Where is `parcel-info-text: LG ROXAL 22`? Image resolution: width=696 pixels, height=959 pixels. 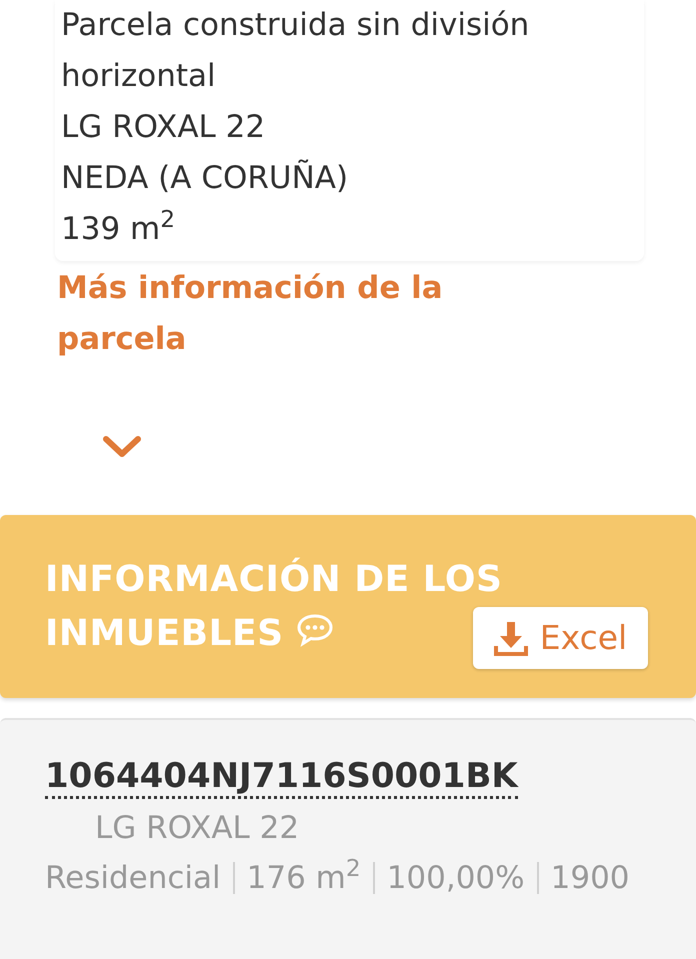 parcel-info-text: LG ROXAL 22 is located at coordinates (163, 127).